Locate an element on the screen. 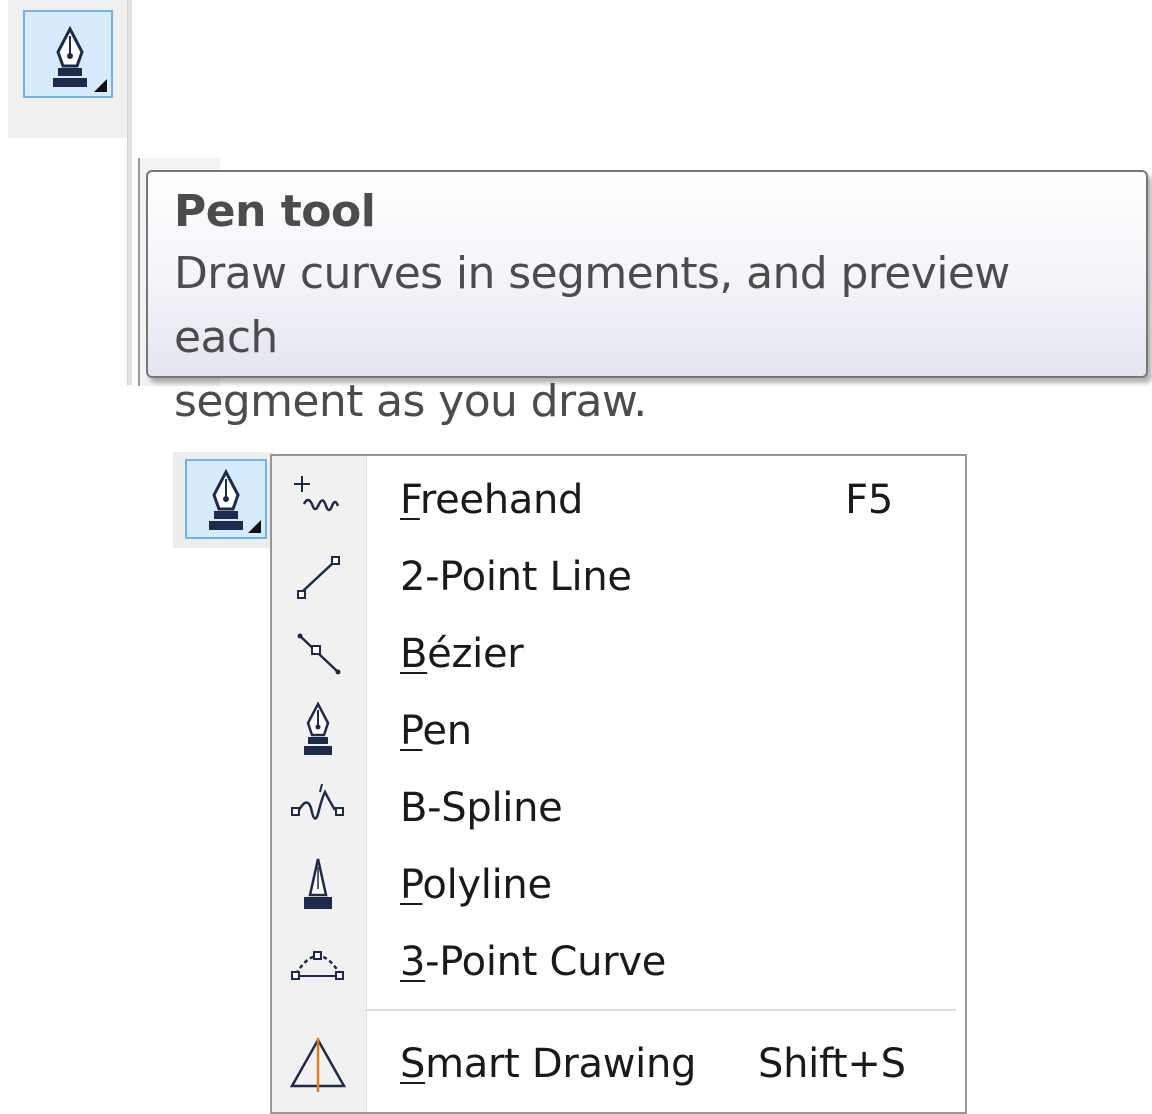  pen-tool-button is located at coordinates (68, 54).